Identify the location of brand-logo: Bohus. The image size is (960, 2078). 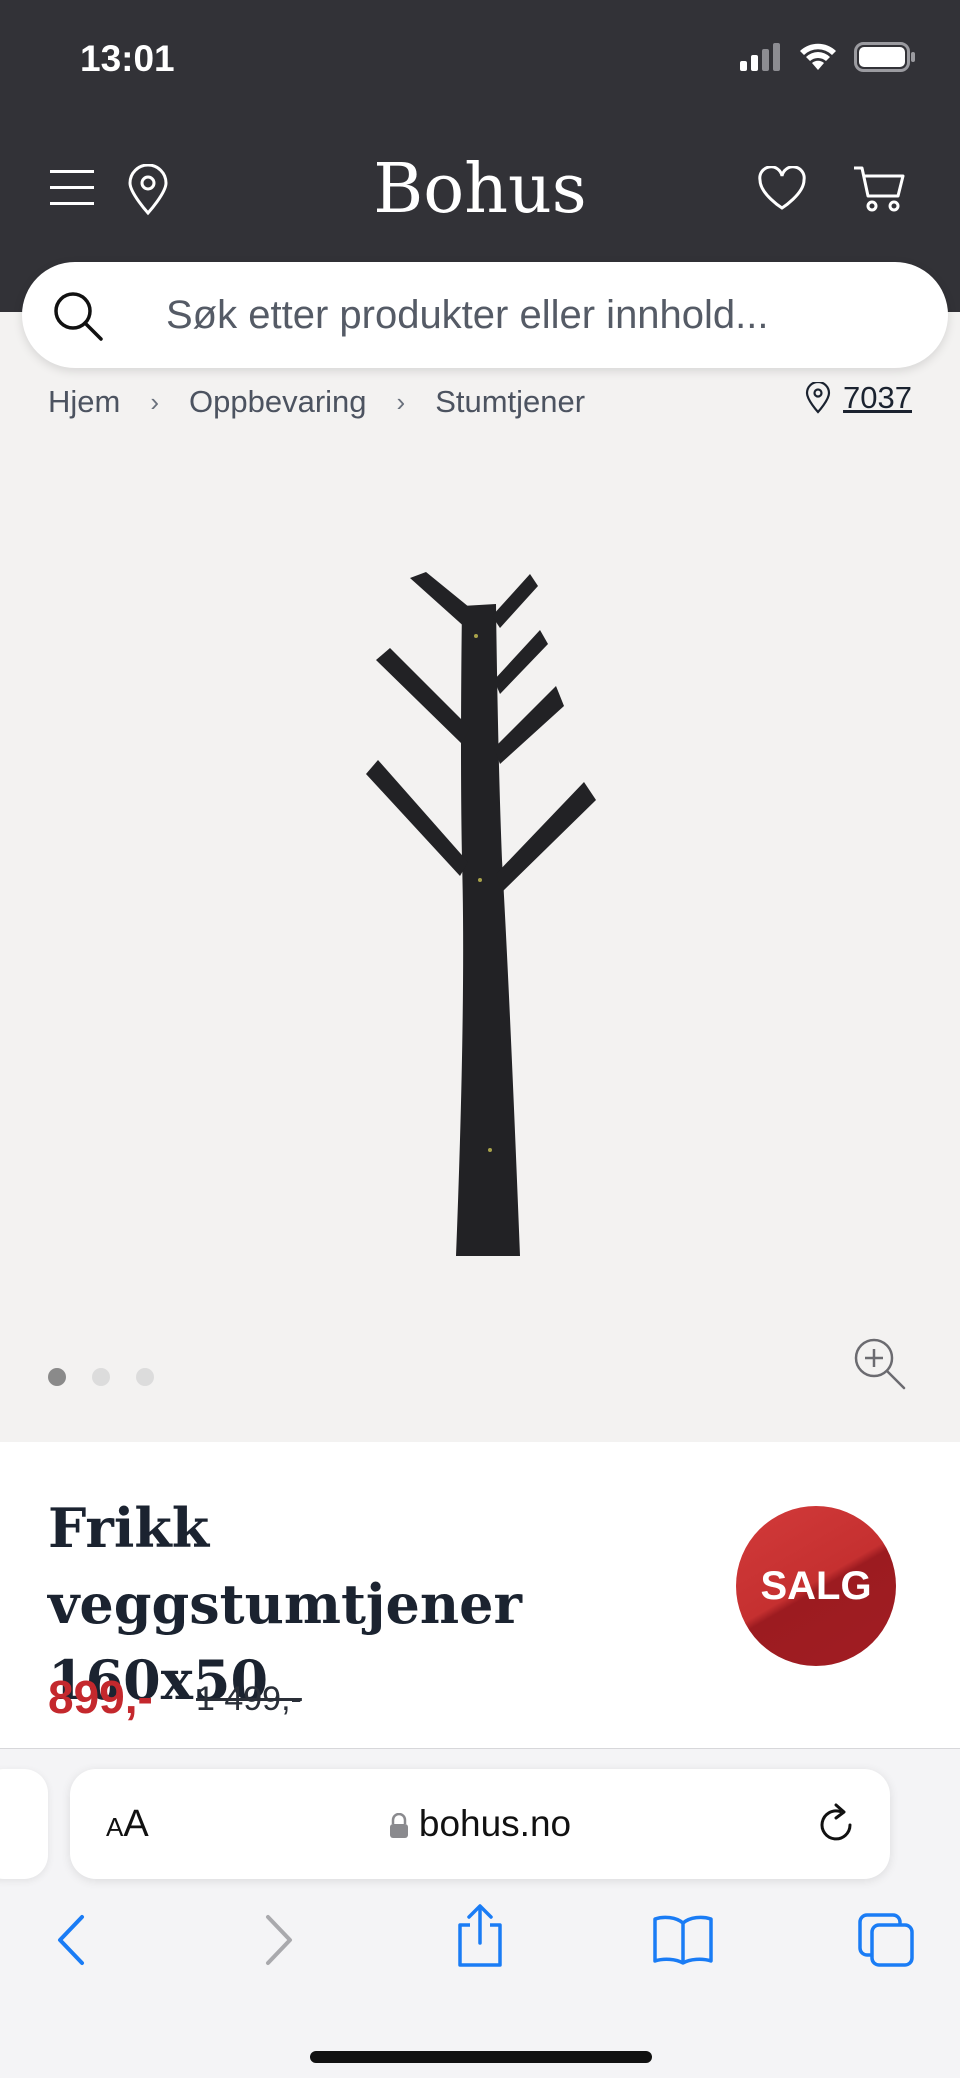
(480, 189).